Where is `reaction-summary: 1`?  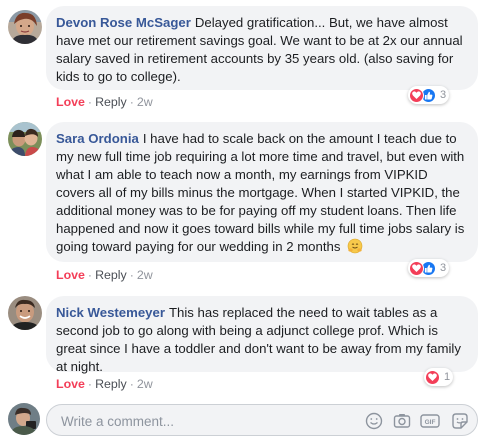 reaction-summary: 1 is located at coordinates (439, 377).